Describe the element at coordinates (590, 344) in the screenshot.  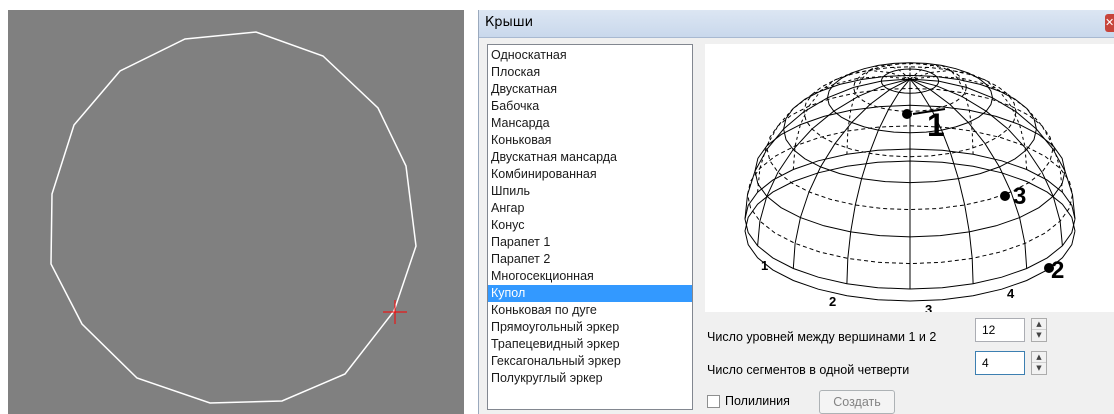
I see `roof-type-item: Трапецевидный эркер` at that location.